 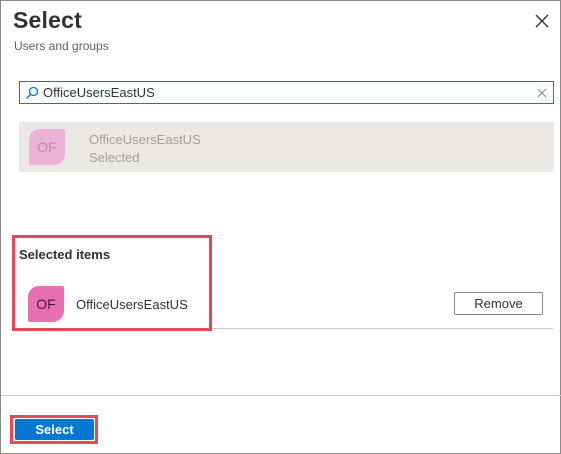 What do you see at coordinates (65, 254) in the screenshot?
I see `selected-items-heading: Selected items` at bounding box center [65, 254].